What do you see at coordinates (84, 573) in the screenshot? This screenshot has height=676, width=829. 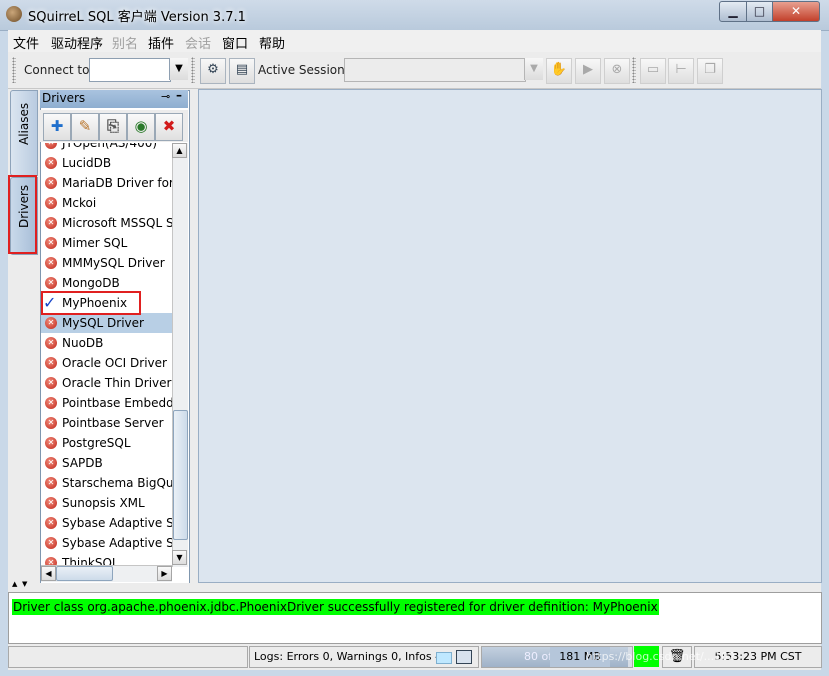 I see `horizontal-scroll-thumb` at bounding box center [84, 573].